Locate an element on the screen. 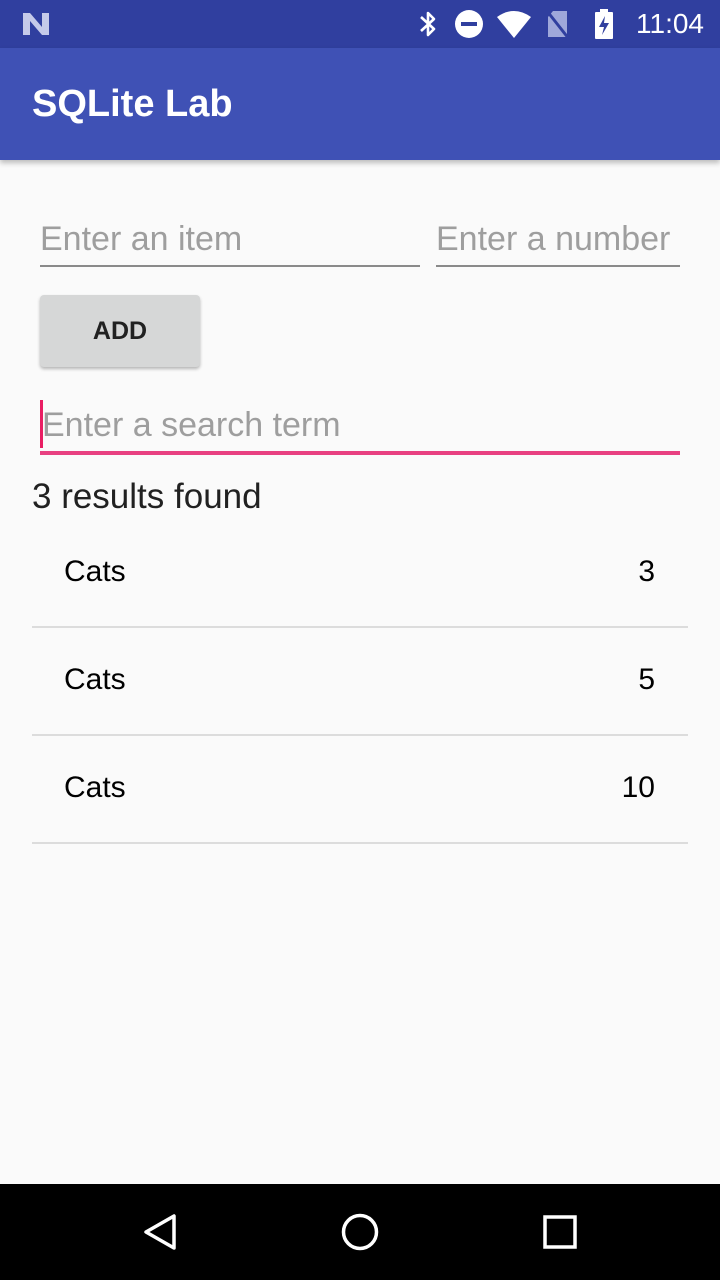 This screenshot has height=1280, width=720. search-input-underline is located at coordinates (360, 453).